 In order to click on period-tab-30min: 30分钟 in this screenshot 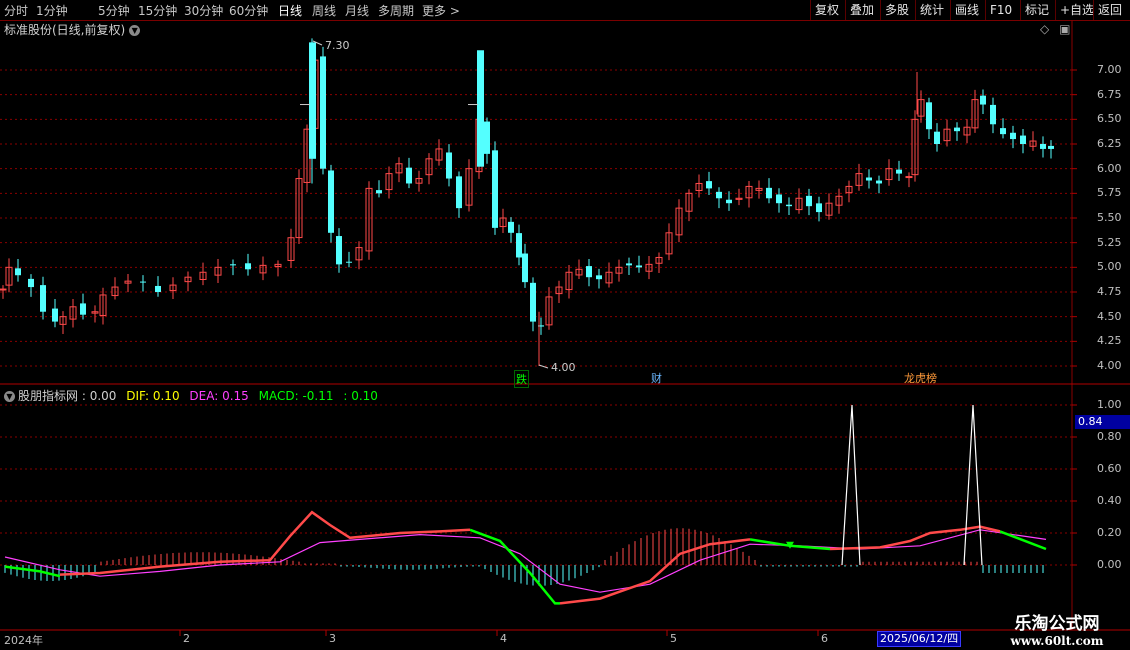, I will do `click(203, 10)`.